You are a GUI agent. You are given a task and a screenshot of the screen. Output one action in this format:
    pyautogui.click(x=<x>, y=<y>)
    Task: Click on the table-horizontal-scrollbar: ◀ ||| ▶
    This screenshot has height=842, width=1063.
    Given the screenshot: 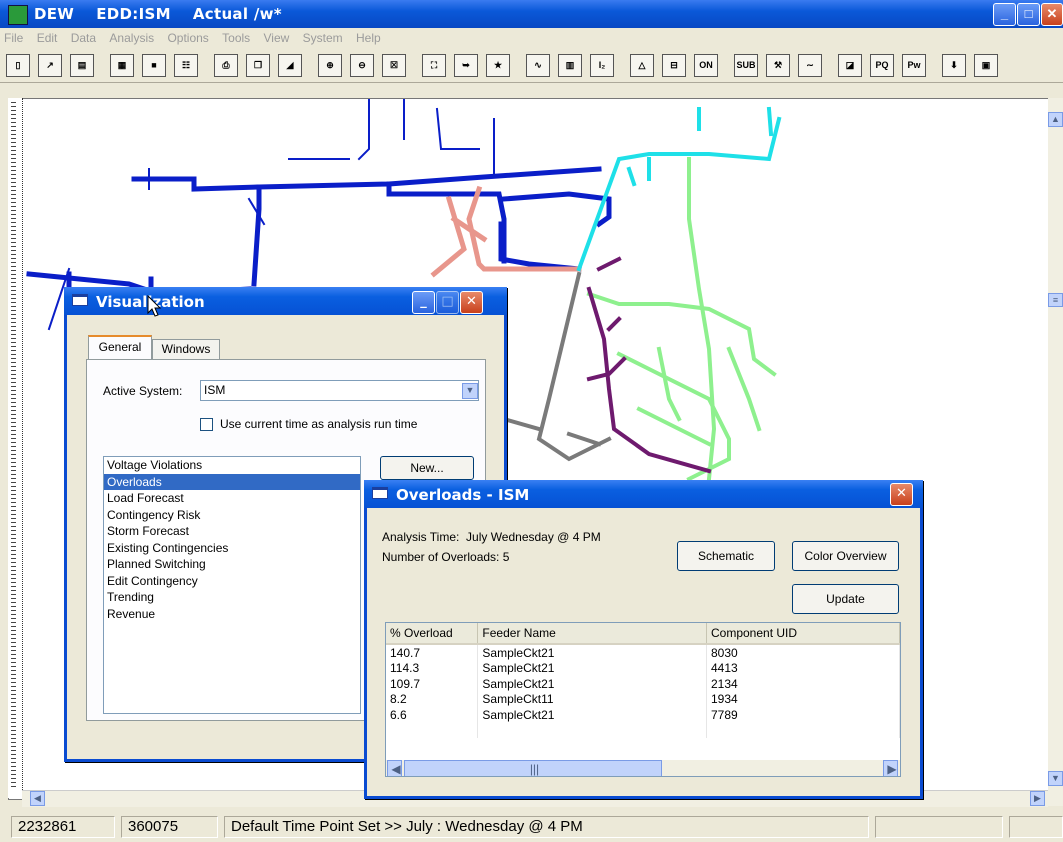 What is the action you would take?
    pyautogui.click(x=643, y=768)
    